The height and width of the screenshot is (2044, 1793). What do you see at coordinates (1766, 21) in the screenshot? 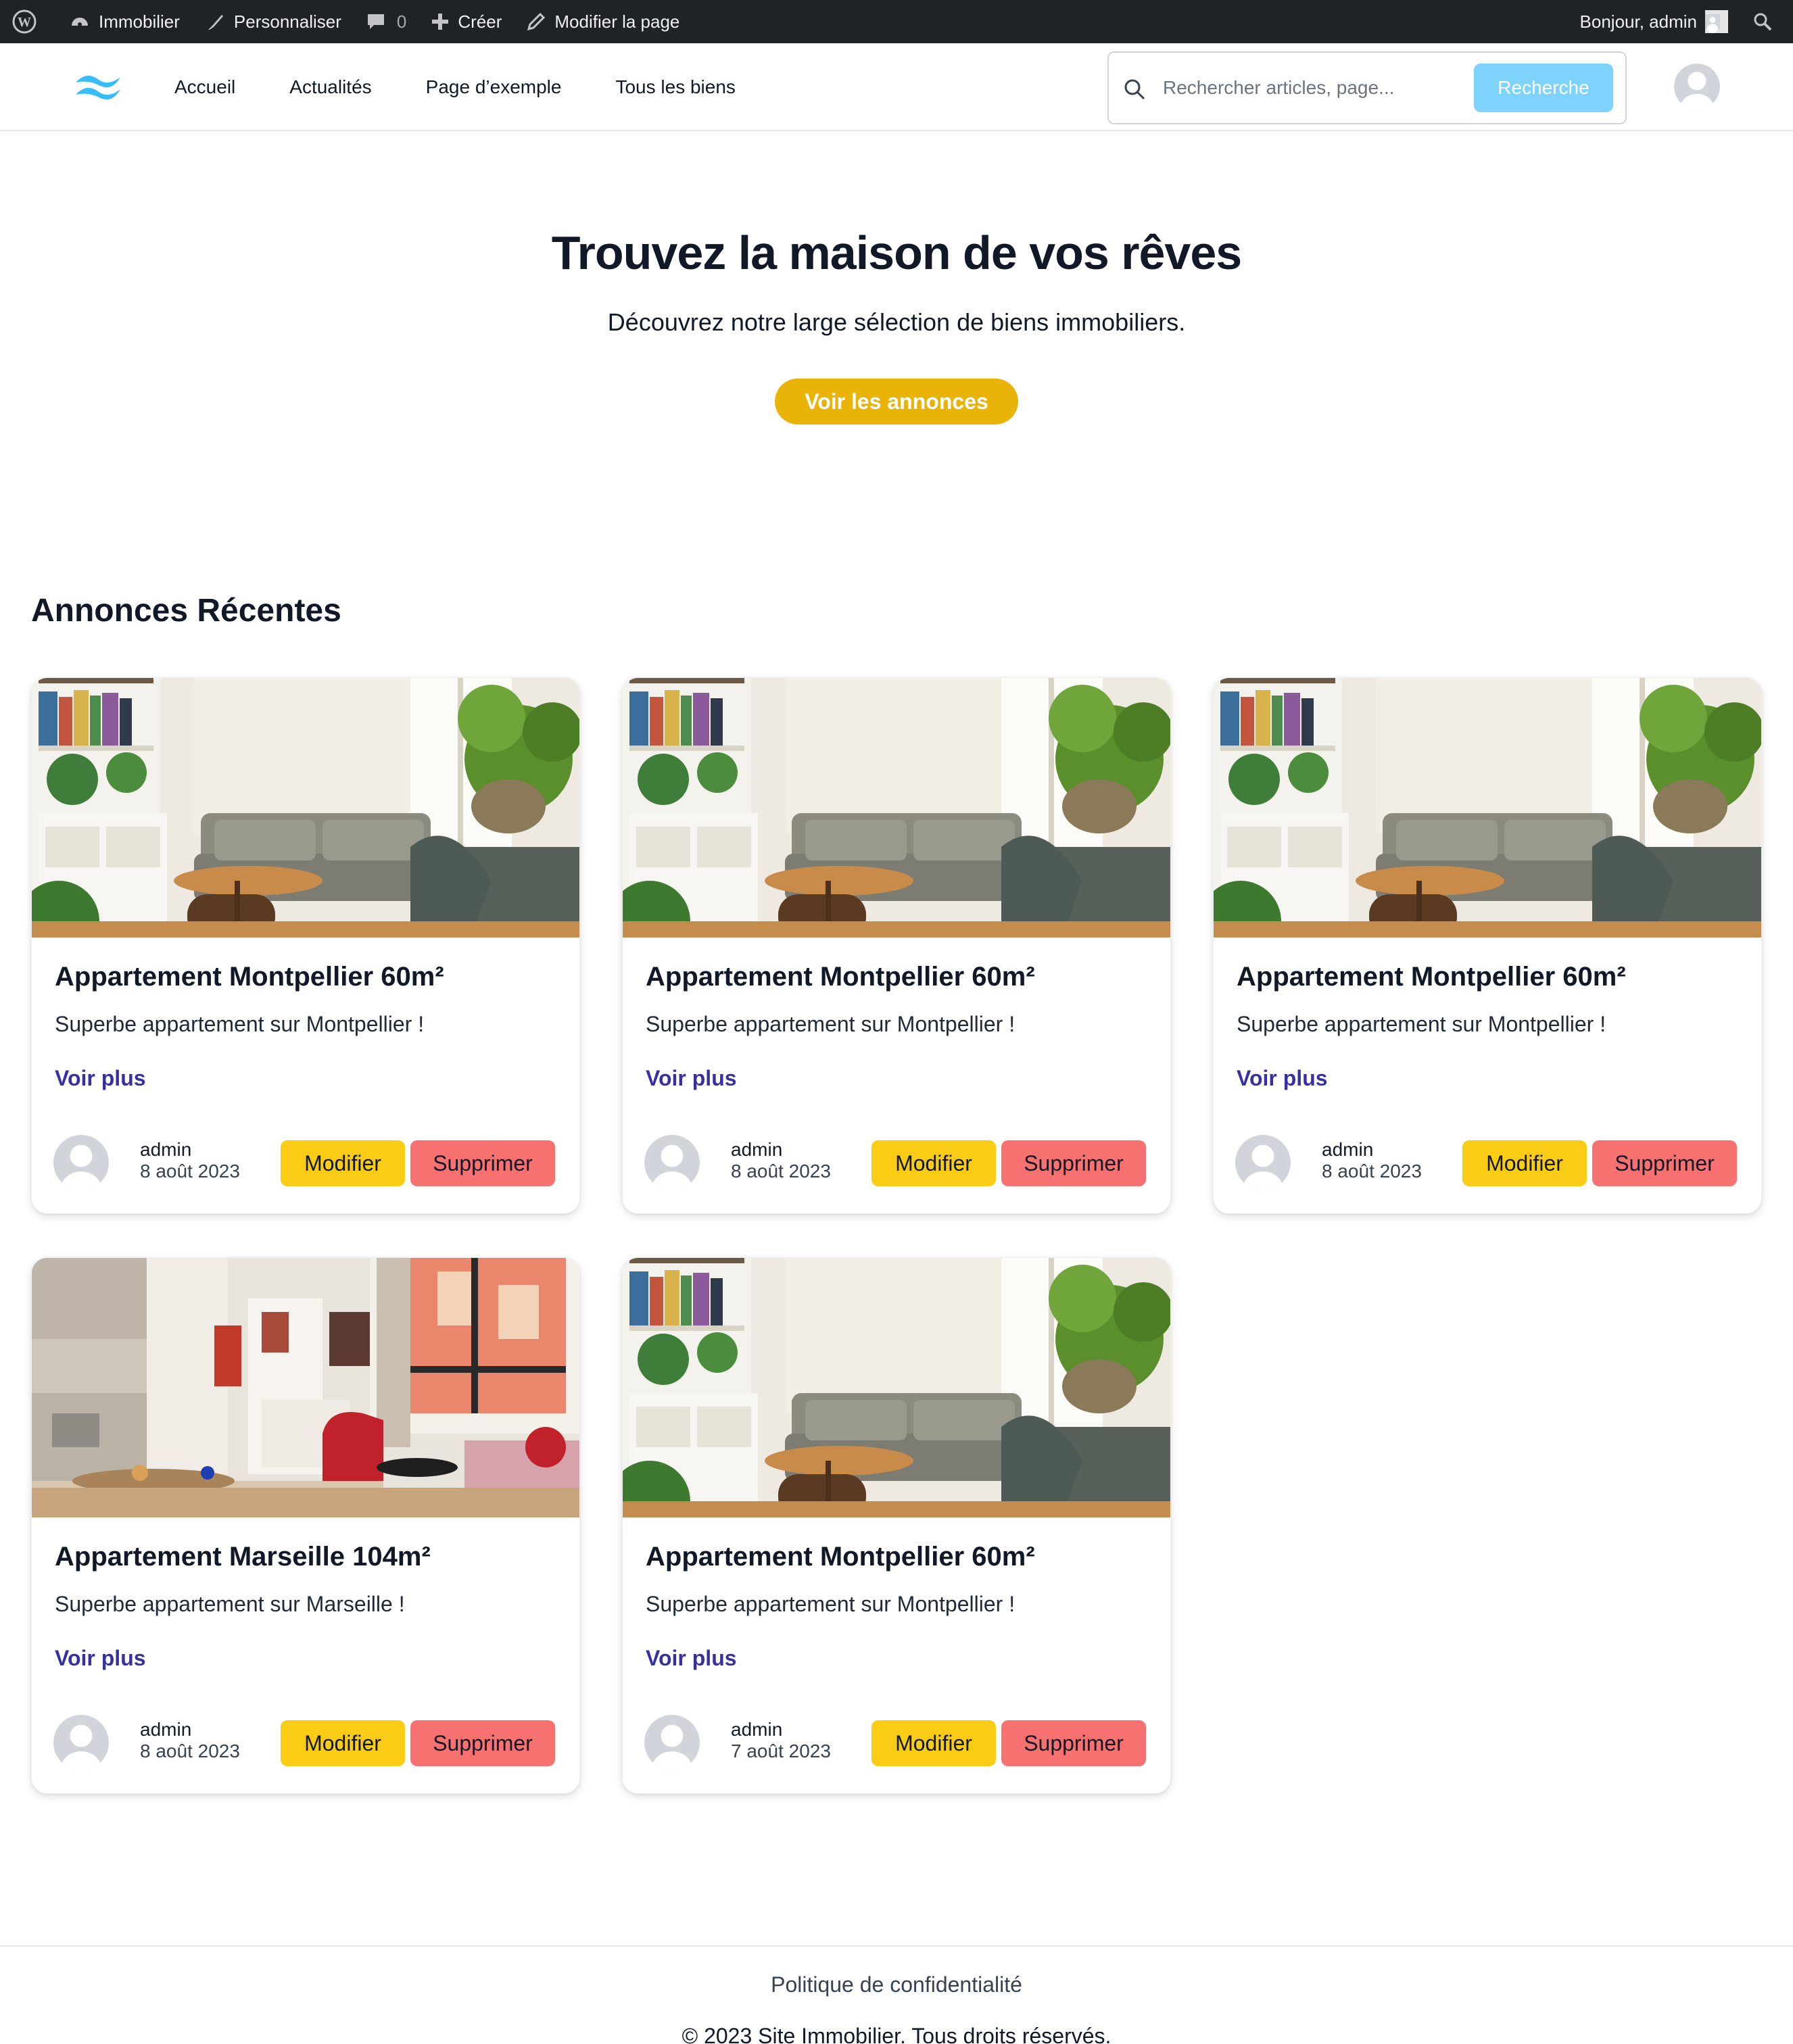
I see `admin-bar-search-icon` at bounding box center [1766, 21].